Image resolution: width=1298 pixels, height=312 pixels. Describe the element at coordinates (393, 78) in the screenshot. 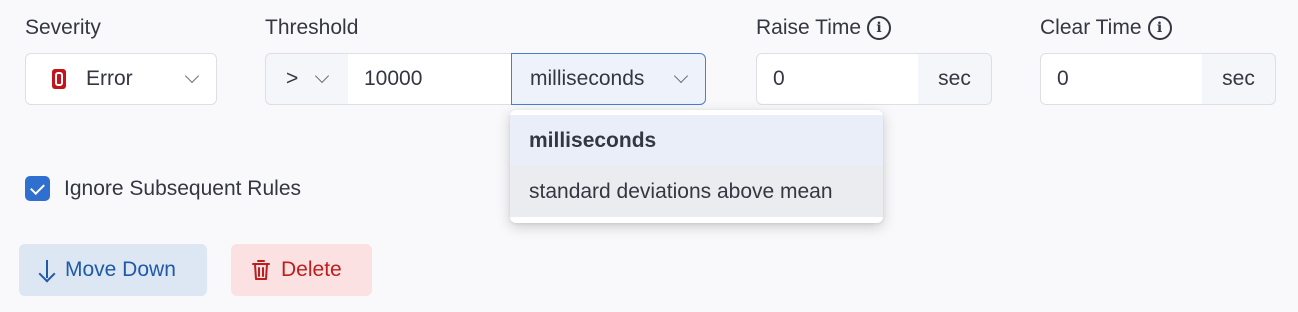

I see `threshold-value: 10000` at that location.